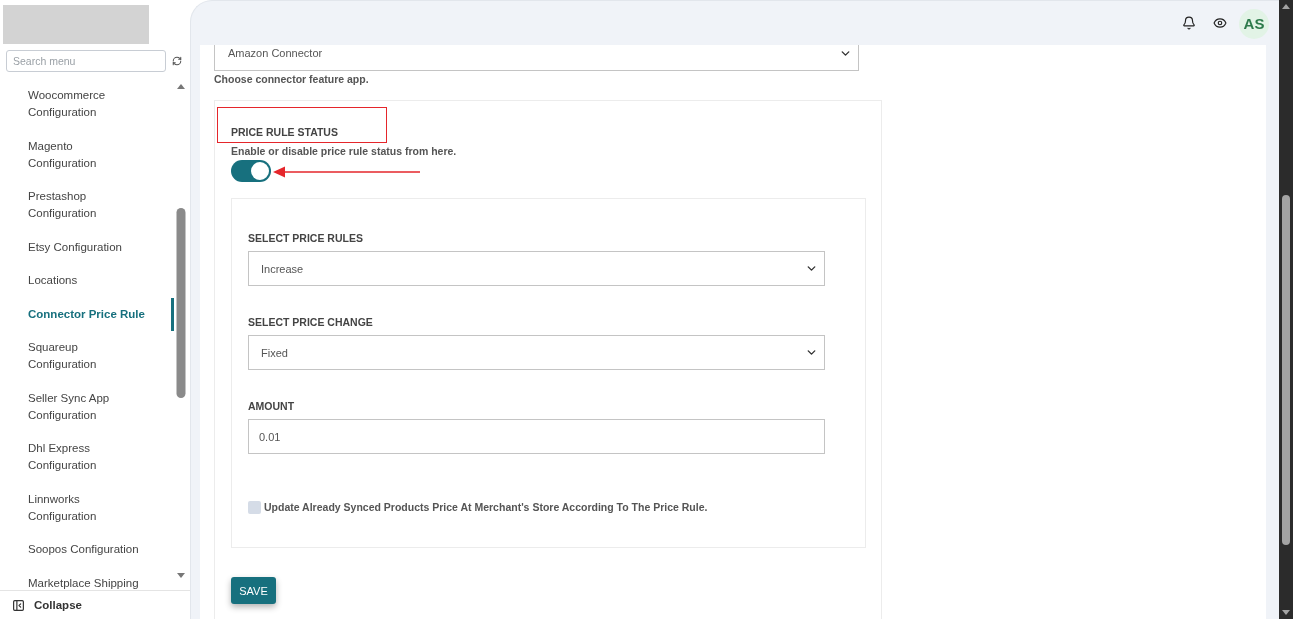 The width and height of the screenshot is (1293, 619). What do you see at coordinates (87, 154) in the screenshot?
I see `sidebar-item: Magento Configuration` at bounding box center [87, 154].